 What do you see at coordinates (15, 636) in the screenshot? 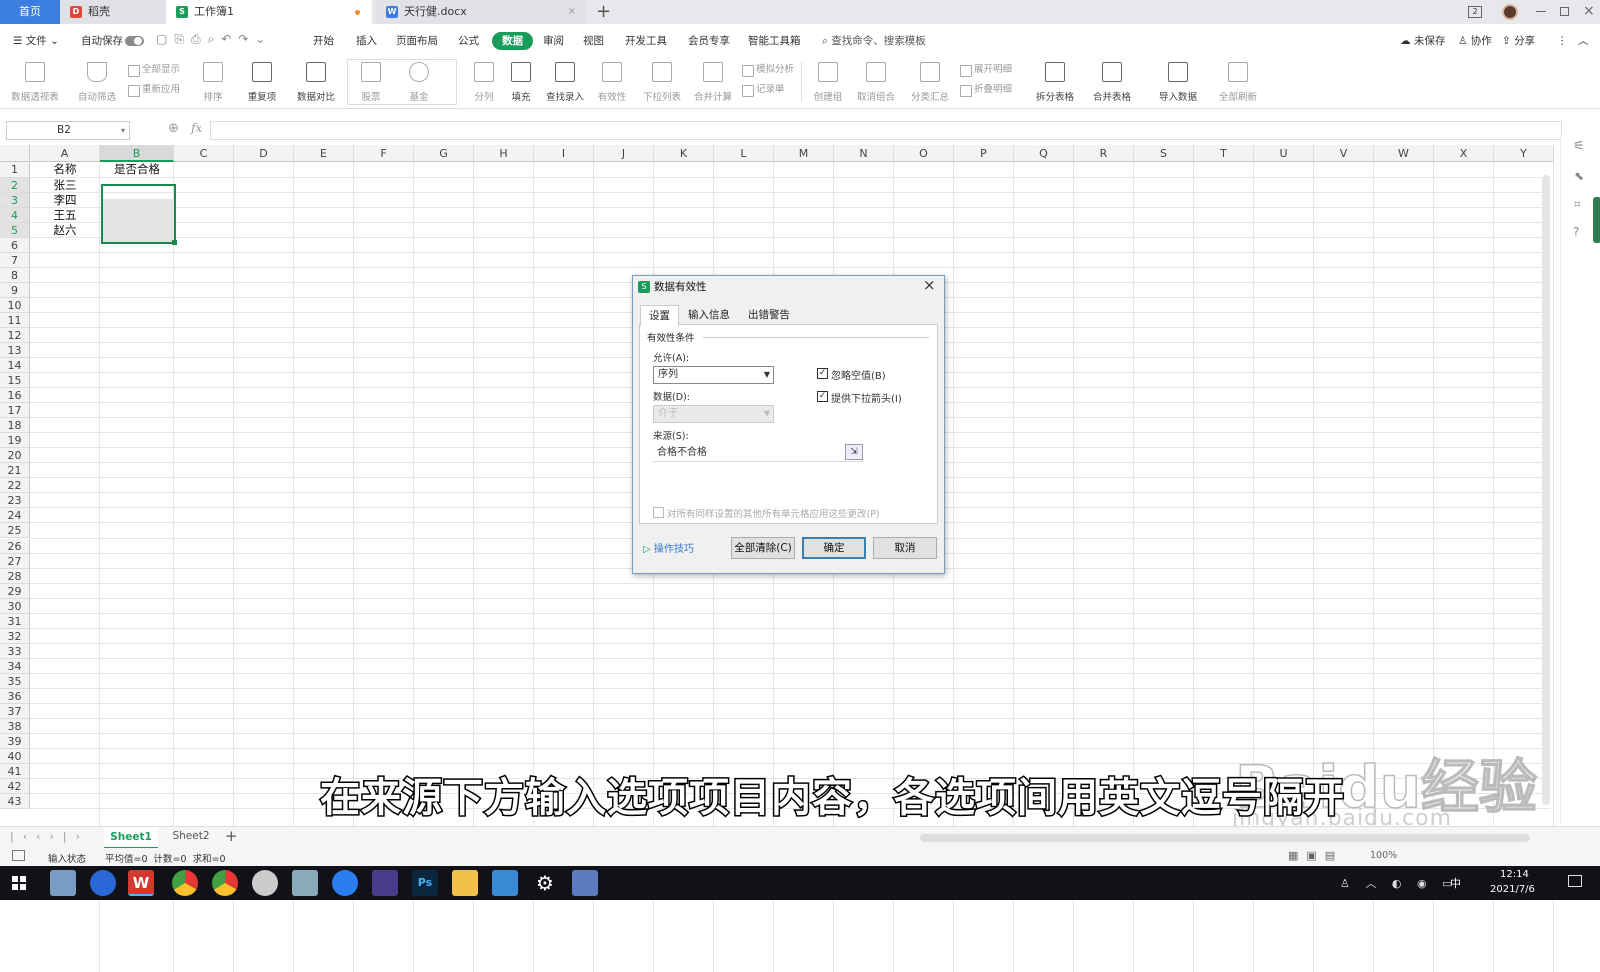
I see `row-header-32: 32` at bounding box center [15, 636].